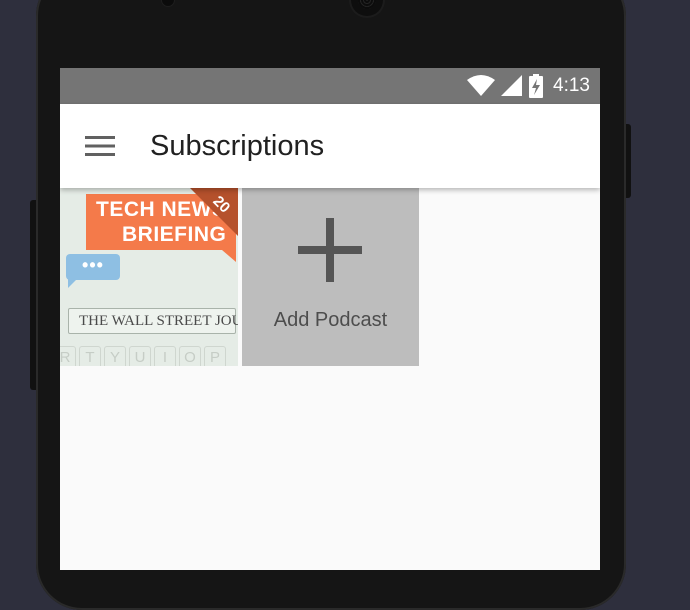  I want to click on earpiece-speaker-icon, so click(367, 8).